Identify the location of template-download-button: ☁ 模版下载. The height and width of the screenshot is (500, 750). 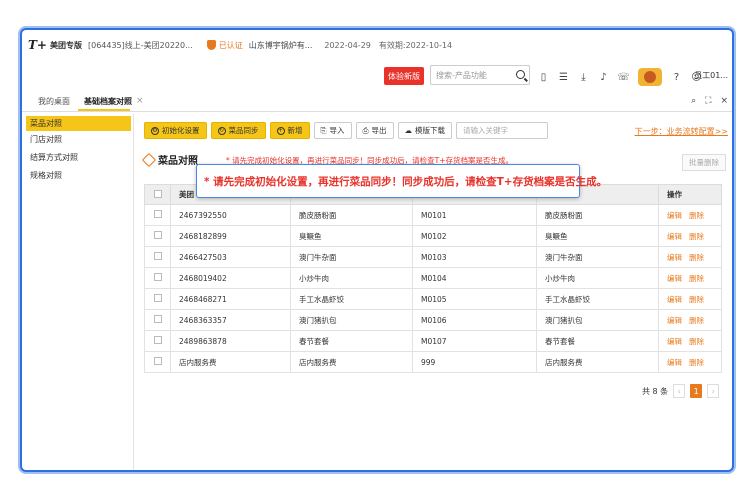
(424, 130).